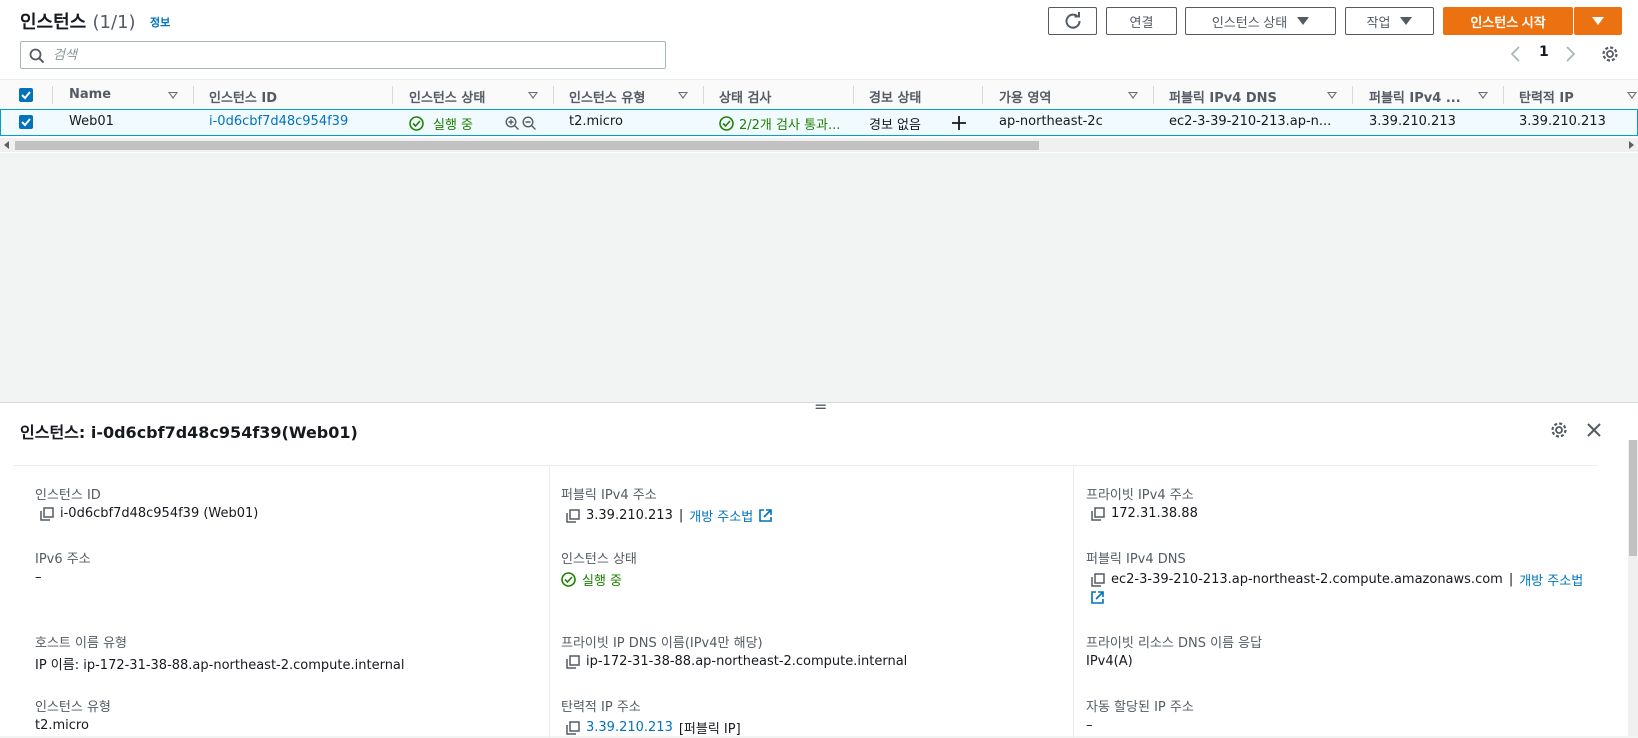 Image resolution: width=1638 pixels, height=738 pixels. I want to click on close-icon, so click(1594, 430).